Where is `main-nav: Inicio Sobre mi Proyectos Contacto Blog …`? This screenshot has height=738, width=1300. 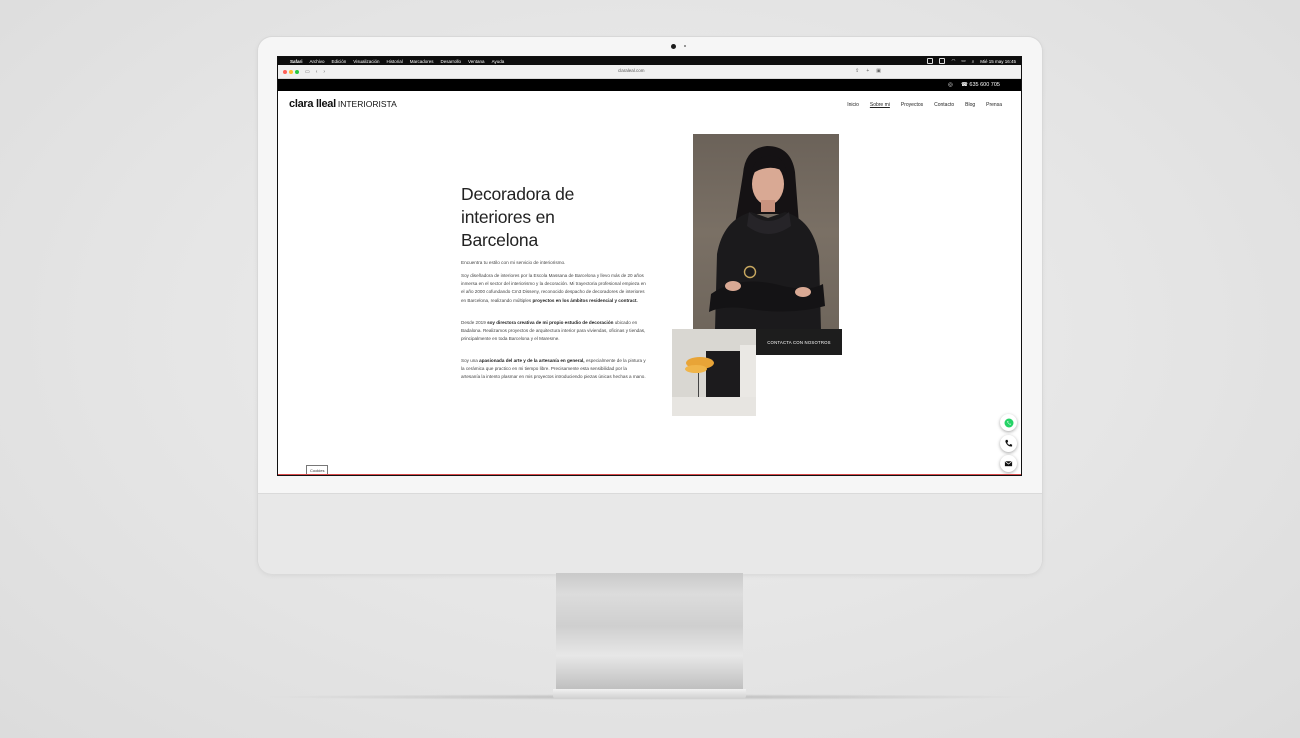
main-nav: Inicio Sobre mi Proyectos Contacto Blog … is located at coordinates (924, 105).